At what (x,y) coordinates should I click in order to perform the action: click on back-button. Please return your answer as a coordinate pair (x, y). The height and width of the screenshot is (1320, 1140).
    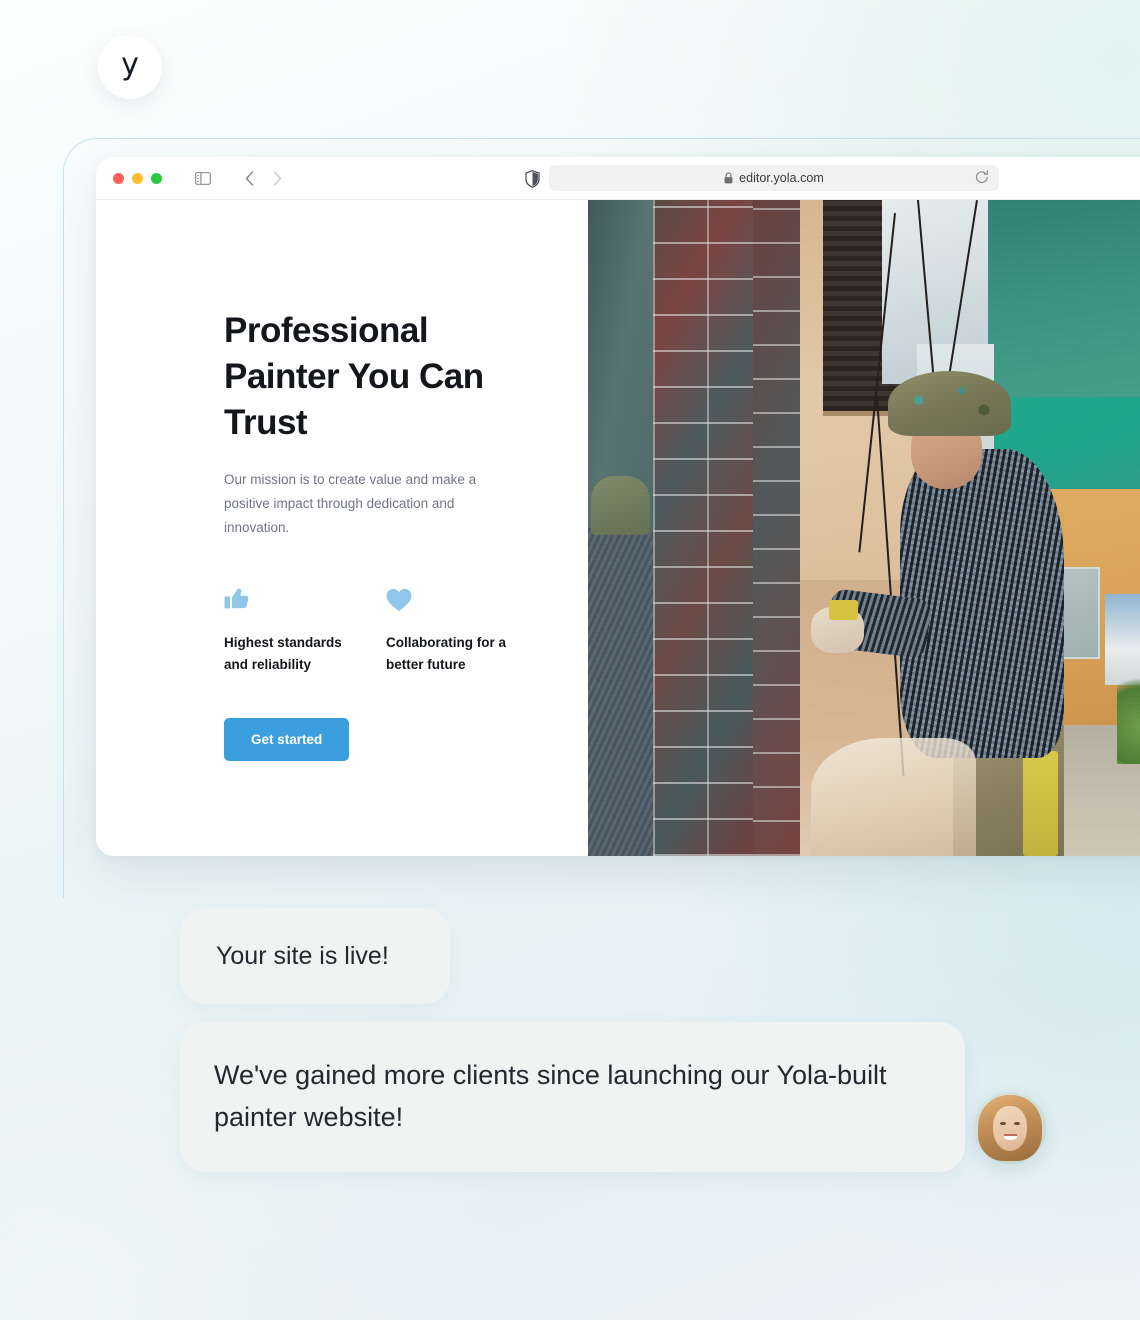
    Looking at the image, I should click on (249, 178).